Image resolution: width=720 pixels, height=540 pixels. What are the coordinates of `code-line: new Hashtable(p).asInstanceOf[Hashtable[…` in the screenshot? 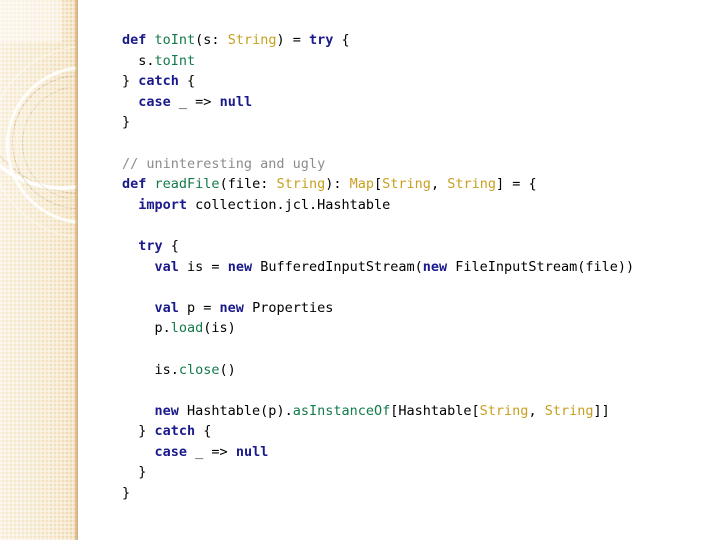 It's located at (412, 411).